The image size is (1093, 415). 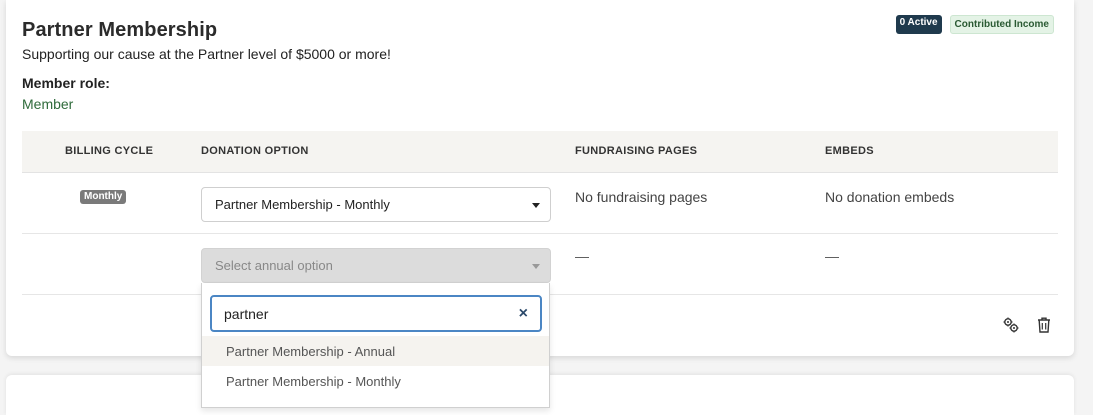 What do you see at coordinates (66, 83) in the screenshot?
I see `member-role-label: Member role:` at bounding box center [66, 83].